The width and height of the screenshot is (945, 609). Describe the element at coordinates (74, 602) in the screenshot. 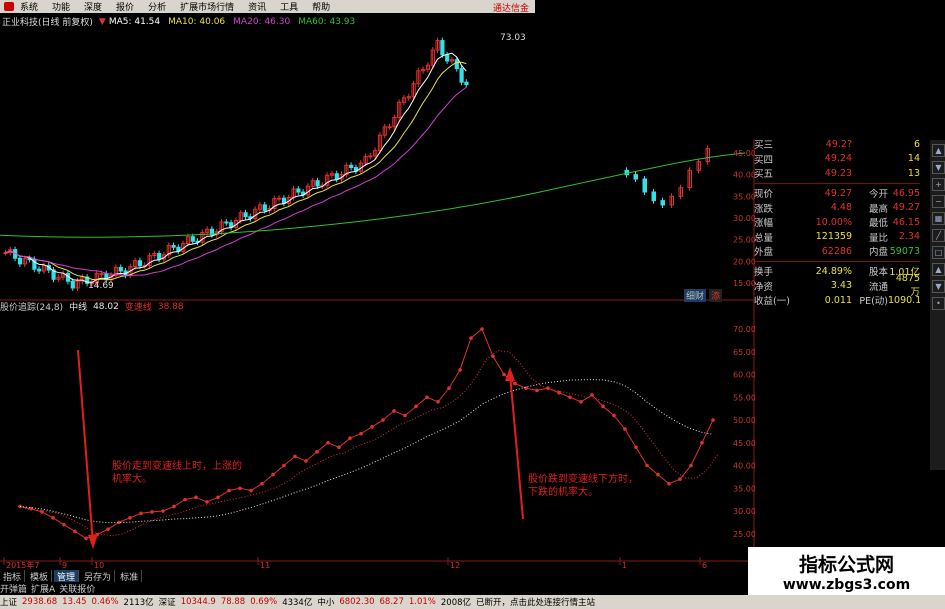

I see `sh-change: 13.45` at that location.